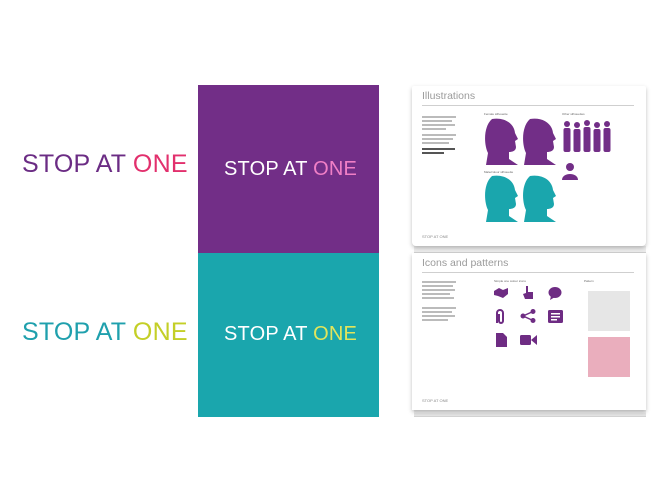  What do you see at coordinates (587, 136) in the screenshot?
I see `people-group-icon` at bounding box center [587, 136].